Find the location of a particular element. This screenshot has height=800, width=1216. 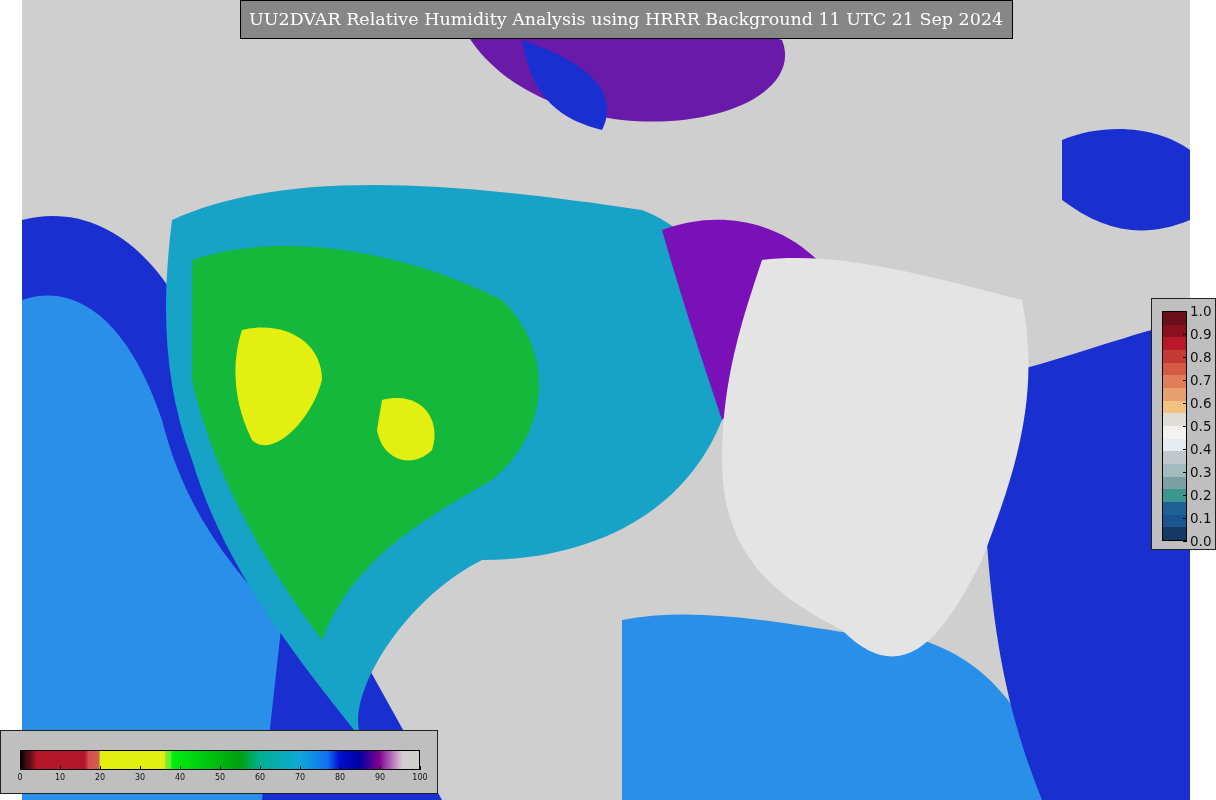

tick-label: 0.2 is located at coordinates (1201, 495).